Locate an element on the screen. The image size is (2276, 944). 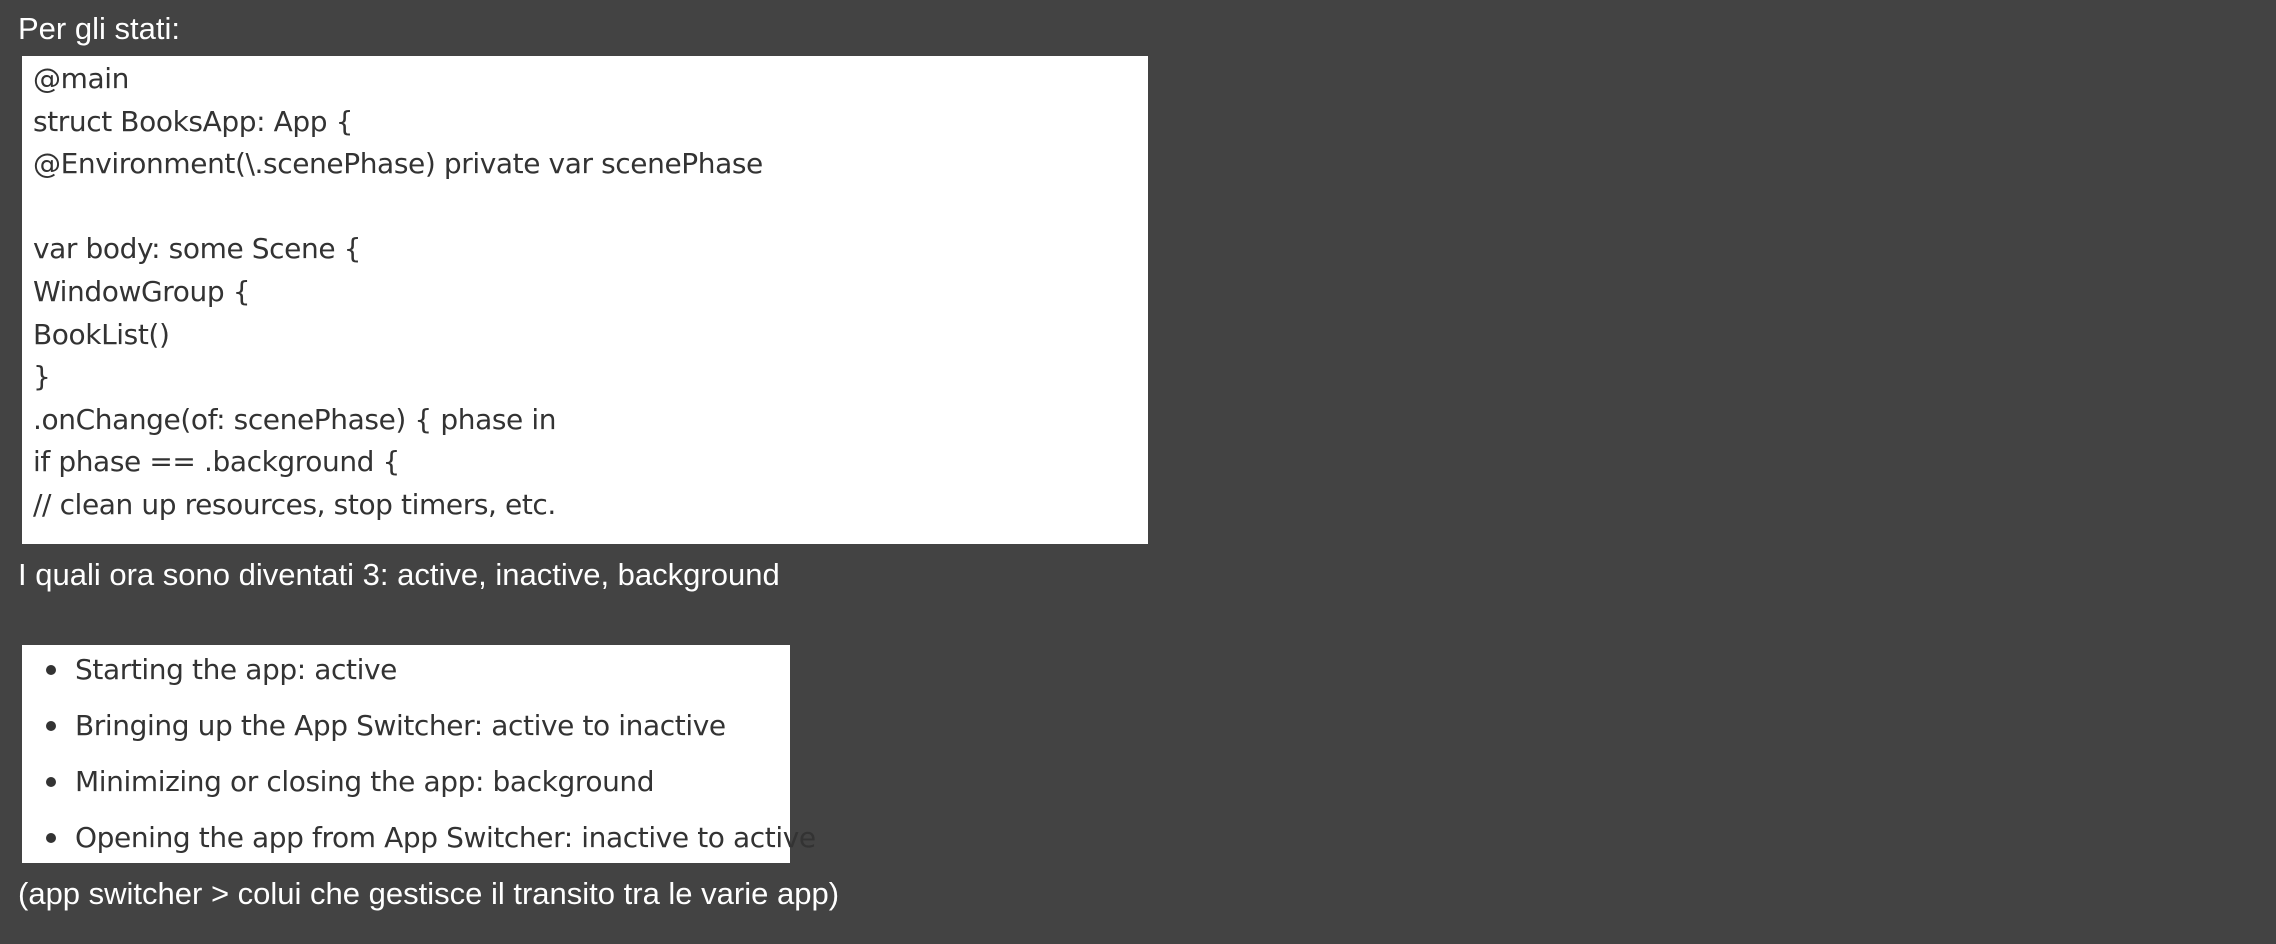
code-line: struct BooksApp: App { is located at coordinates (193, 121).